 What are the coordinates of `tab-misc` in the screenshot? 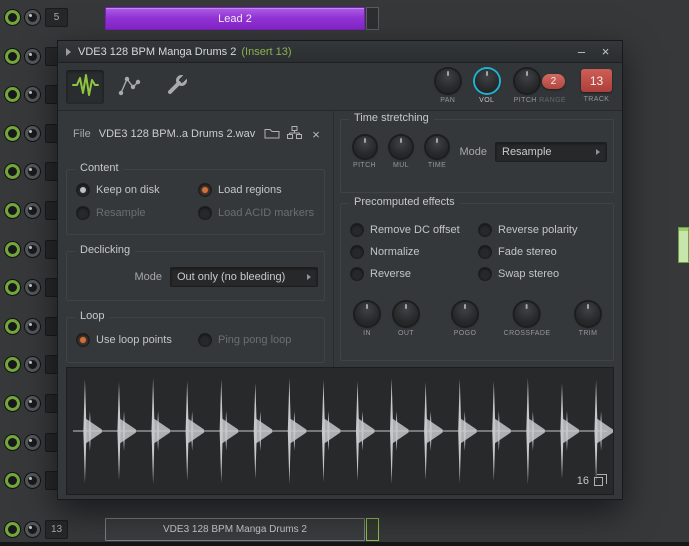 It's located at (177, 87).